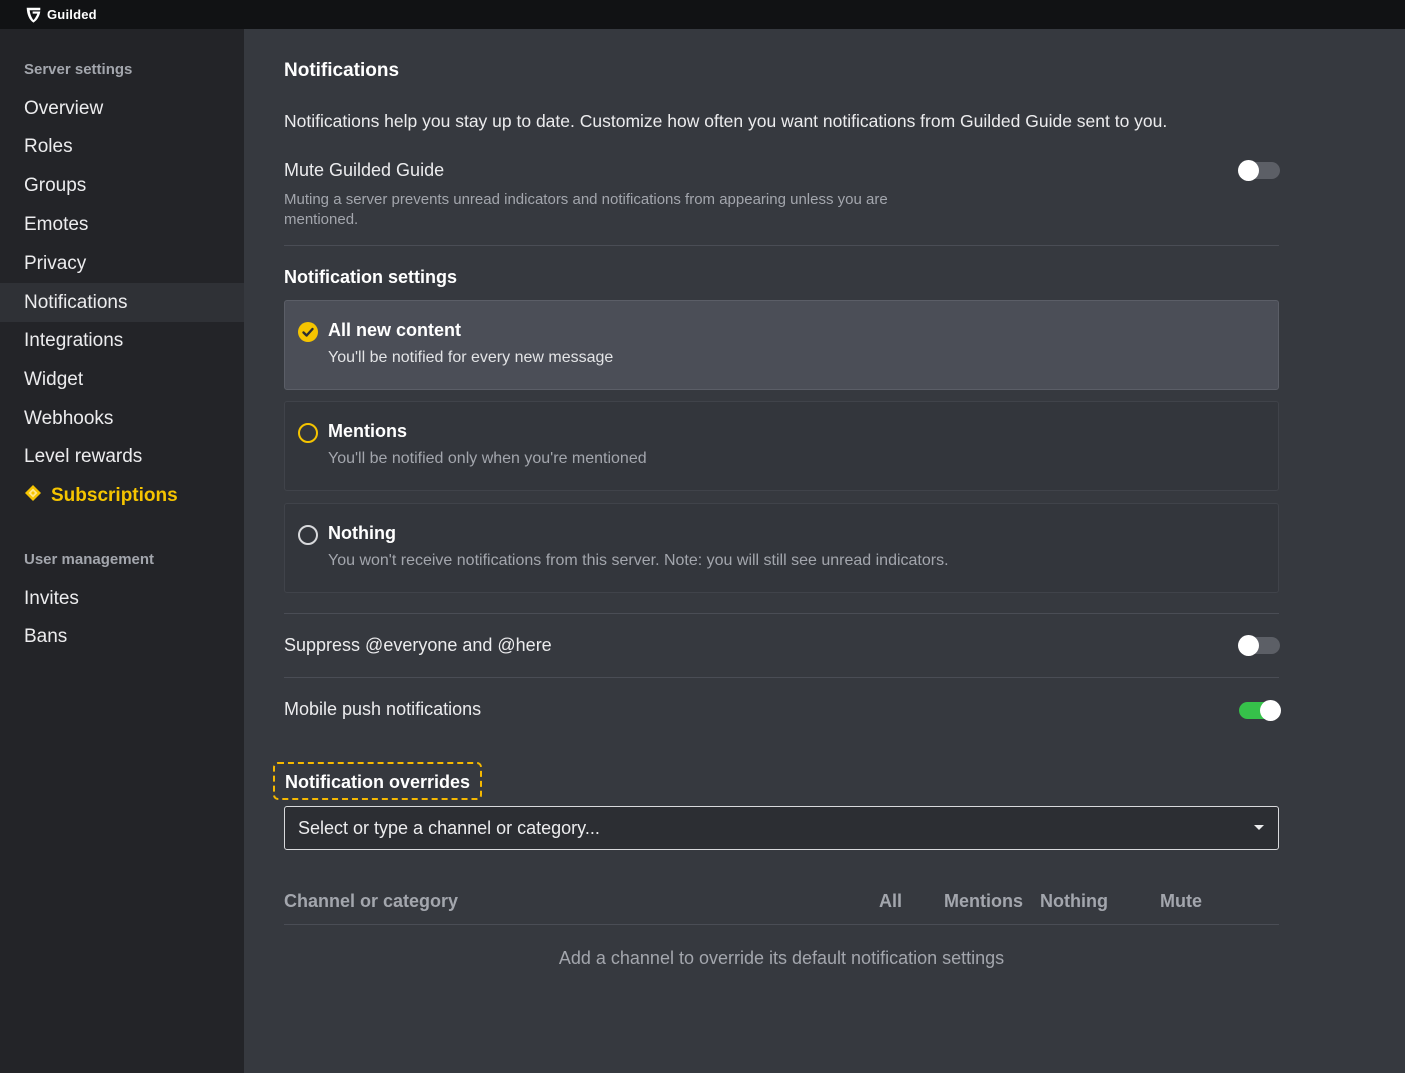 Image resolution: width=1405 pixels, height=1073 pixels. Describe the element at coordinates (72, 14) in the screenshot. I see `app-name: Guilded` at that location.